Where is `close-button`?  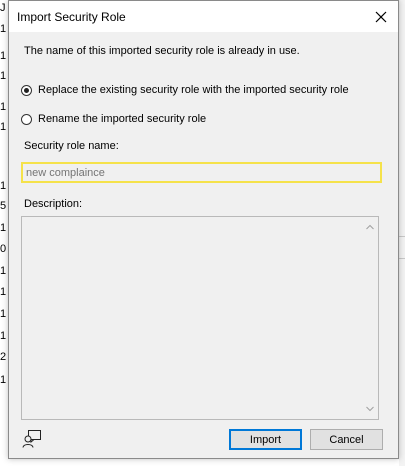 close-button is located at coordinates (381, 16).